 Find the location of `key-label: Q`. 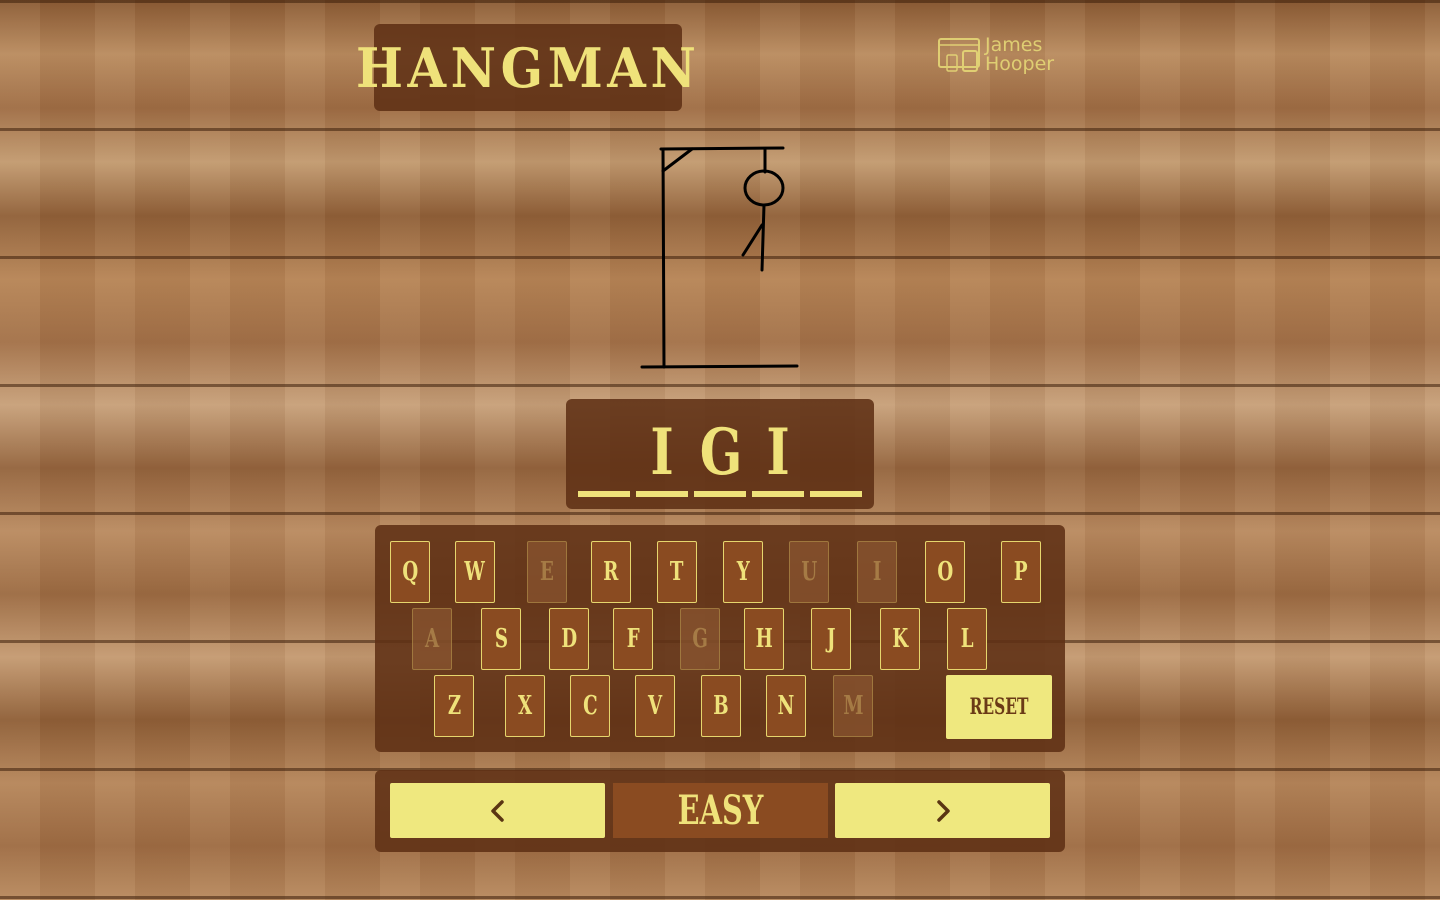

key-label: Q is located at coordinates (410, 572).